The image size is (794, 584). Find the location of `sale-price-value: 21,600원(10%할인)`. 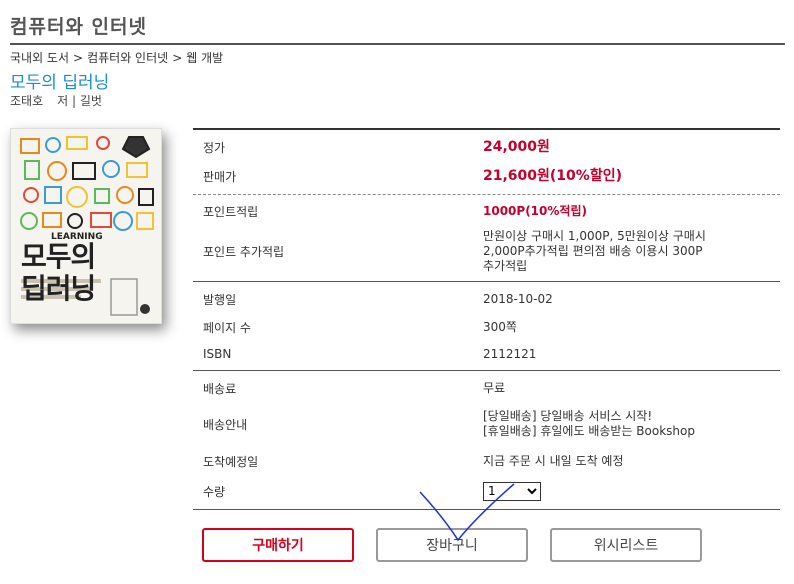

sale-price-value: 21,600원(10%할인) is located at coordinates (552, 175).